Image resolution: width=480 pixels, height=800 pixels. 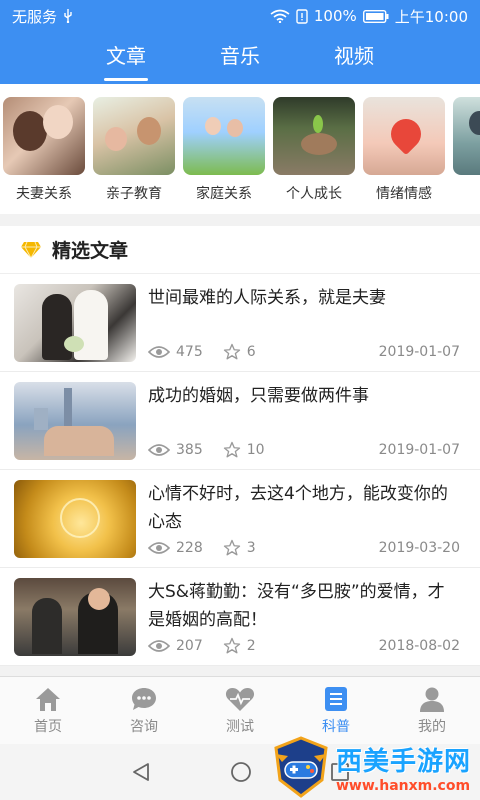 What do you see at coordinates (251, 548) in the screenshot?
I see `star-count: 3` at bounding box center [251, 548].